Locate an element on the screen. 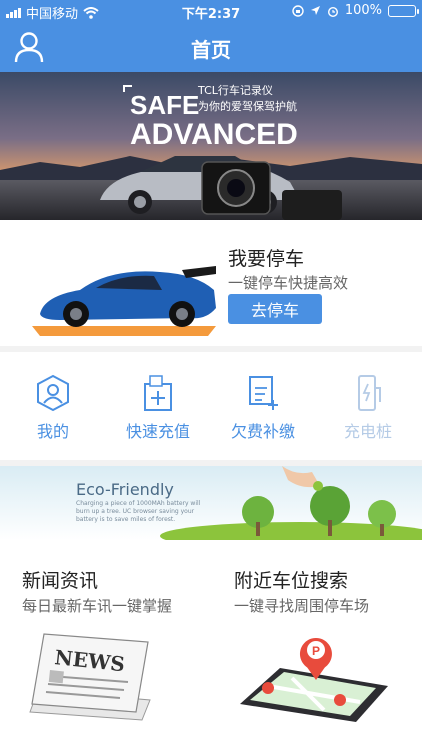  battery-percent: 100% is located at coordinates (363, 10).